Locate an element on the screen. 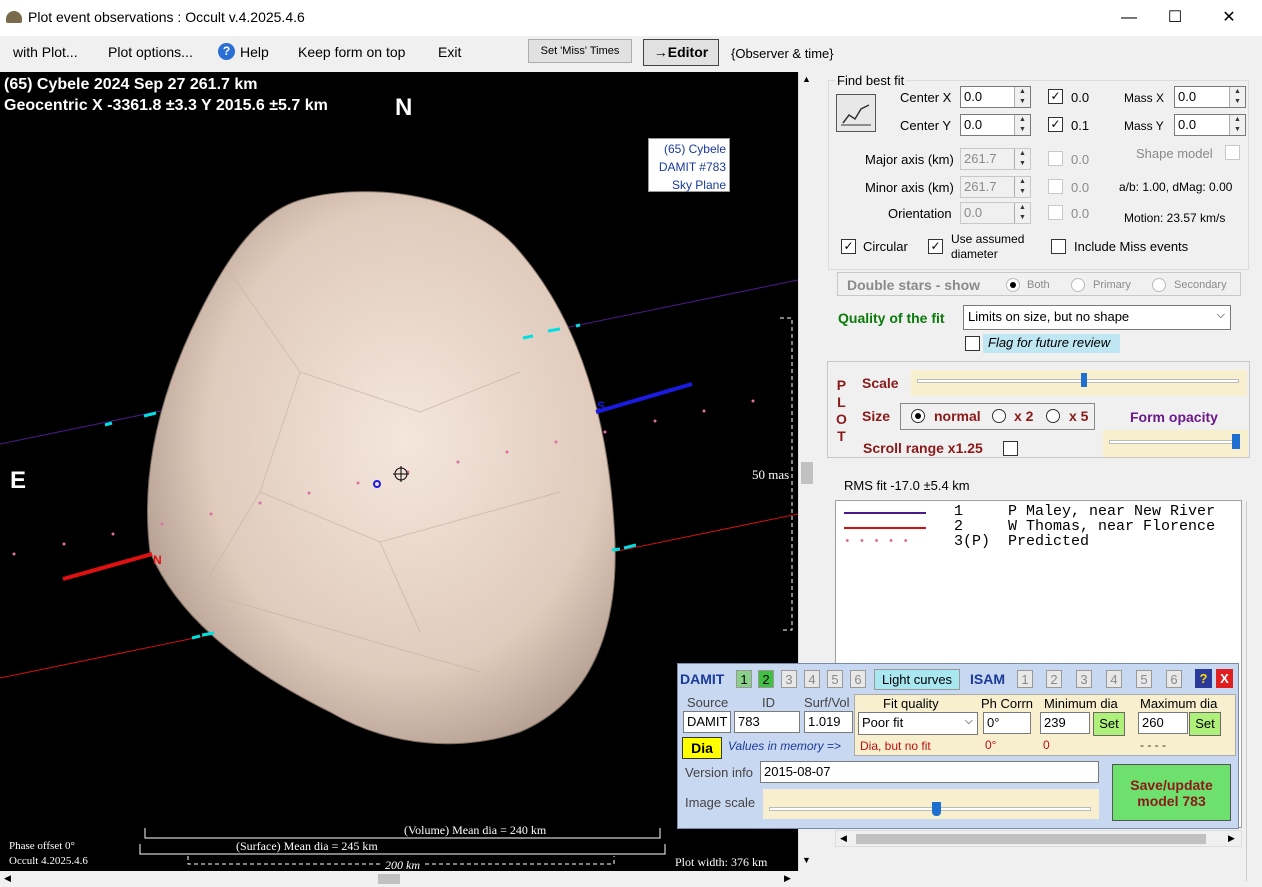  damit-model-6: 6 is located at coordinates (858, 679).